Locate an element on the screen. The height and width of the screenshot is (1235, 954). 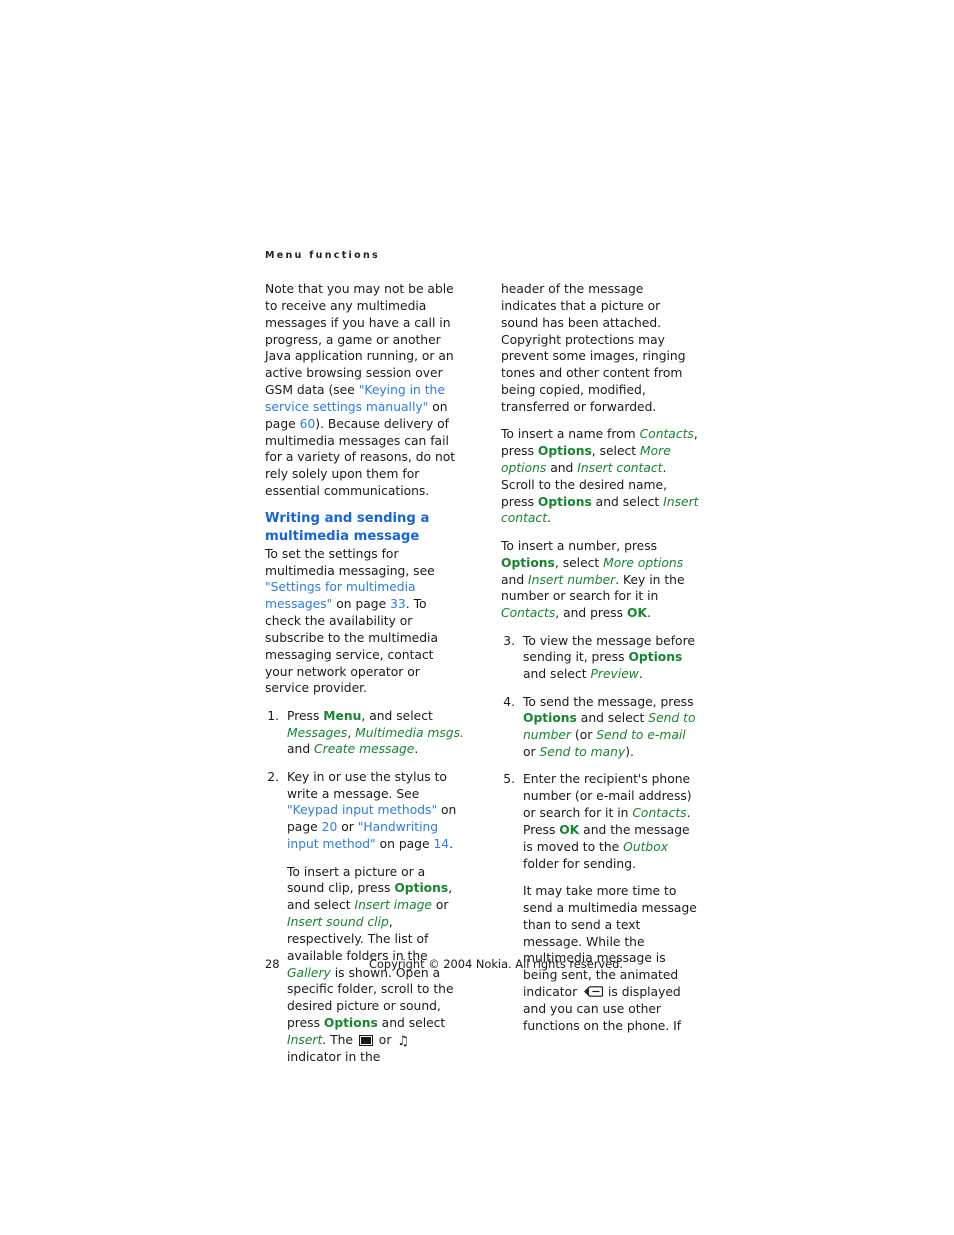
step-number: 4. is located at coordinates (509, 701).